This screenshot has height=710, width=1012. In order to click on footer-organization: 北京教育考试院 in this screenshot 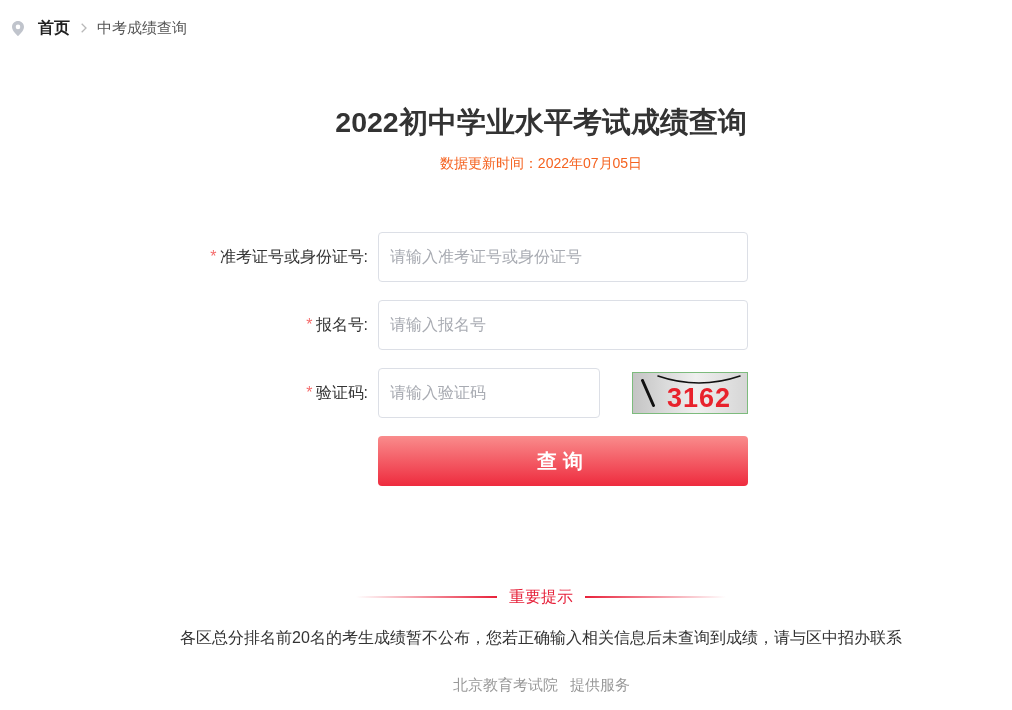, I will do `click(505, 685)`.